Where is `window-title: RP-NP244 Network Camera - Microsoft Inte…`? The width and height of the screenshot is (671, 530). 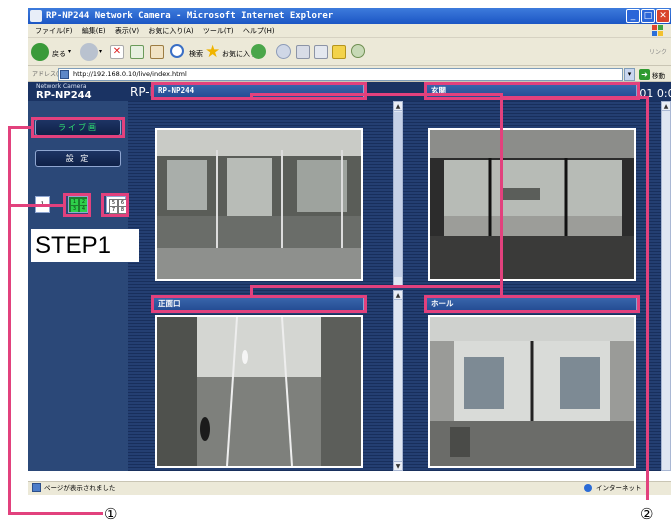
window-title: RP-NP244 Network Camera - Microsoft Inte… is located at coordinates (190, 16).